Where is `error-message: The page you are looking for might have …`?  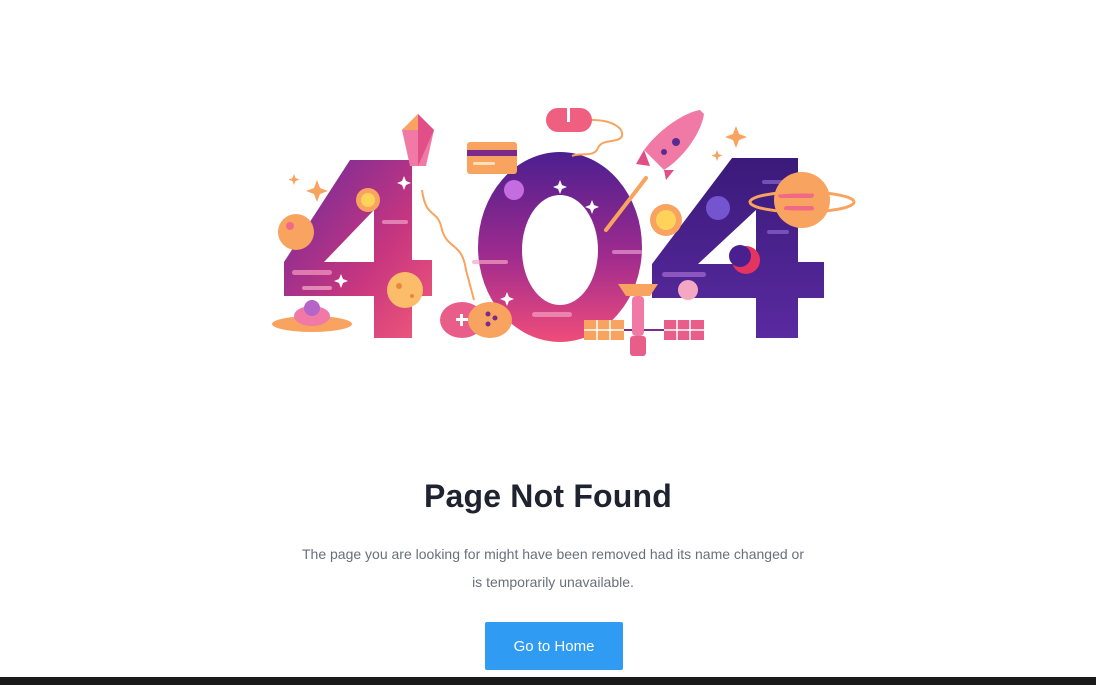
error-message: The page you are looking for might have … is located at coordinates (553, 568).